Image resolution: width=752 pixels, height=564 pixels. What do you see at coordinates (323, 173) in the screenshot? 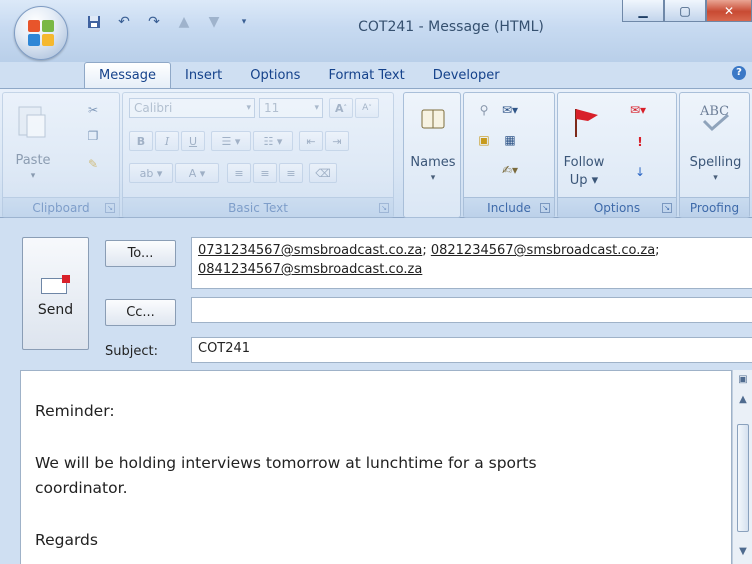
I see `clear-formatting-icon: ⌫` at bounding box center [323, 173].